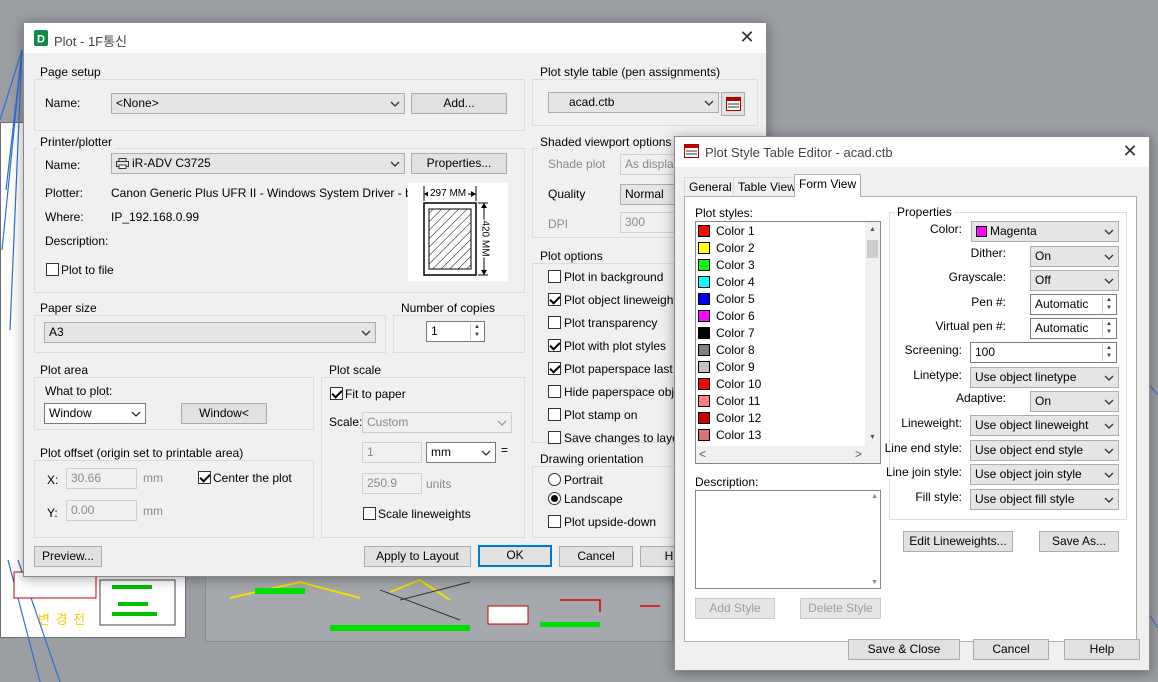 The width and height of the screenshot is (1158, 682). Describe the element at coordinates (461, 452) in the screenshot. I see `scale-unit-select: mm` at that location.